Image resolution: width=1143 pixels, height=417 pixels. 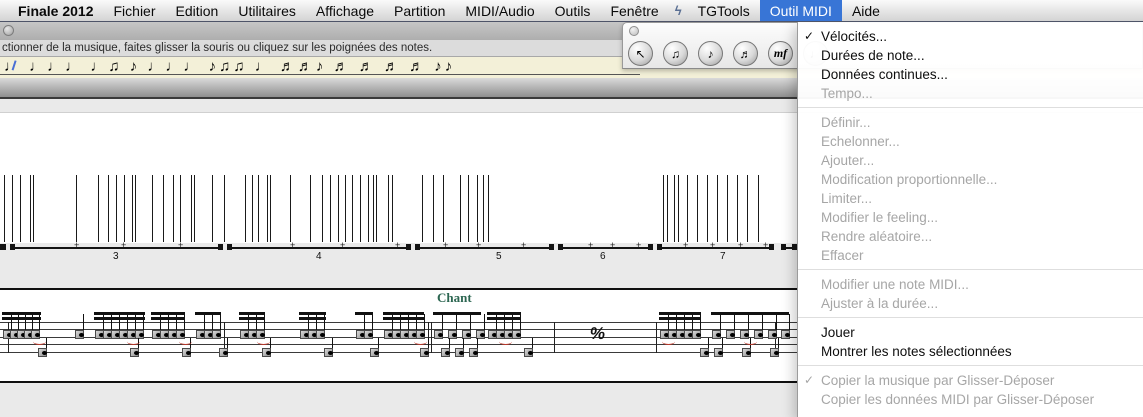 What do you see at coordinates (135, 10) in the screenshot?
I see `menubar-item-fichier: Fichier` at bounding box center [135, 10].